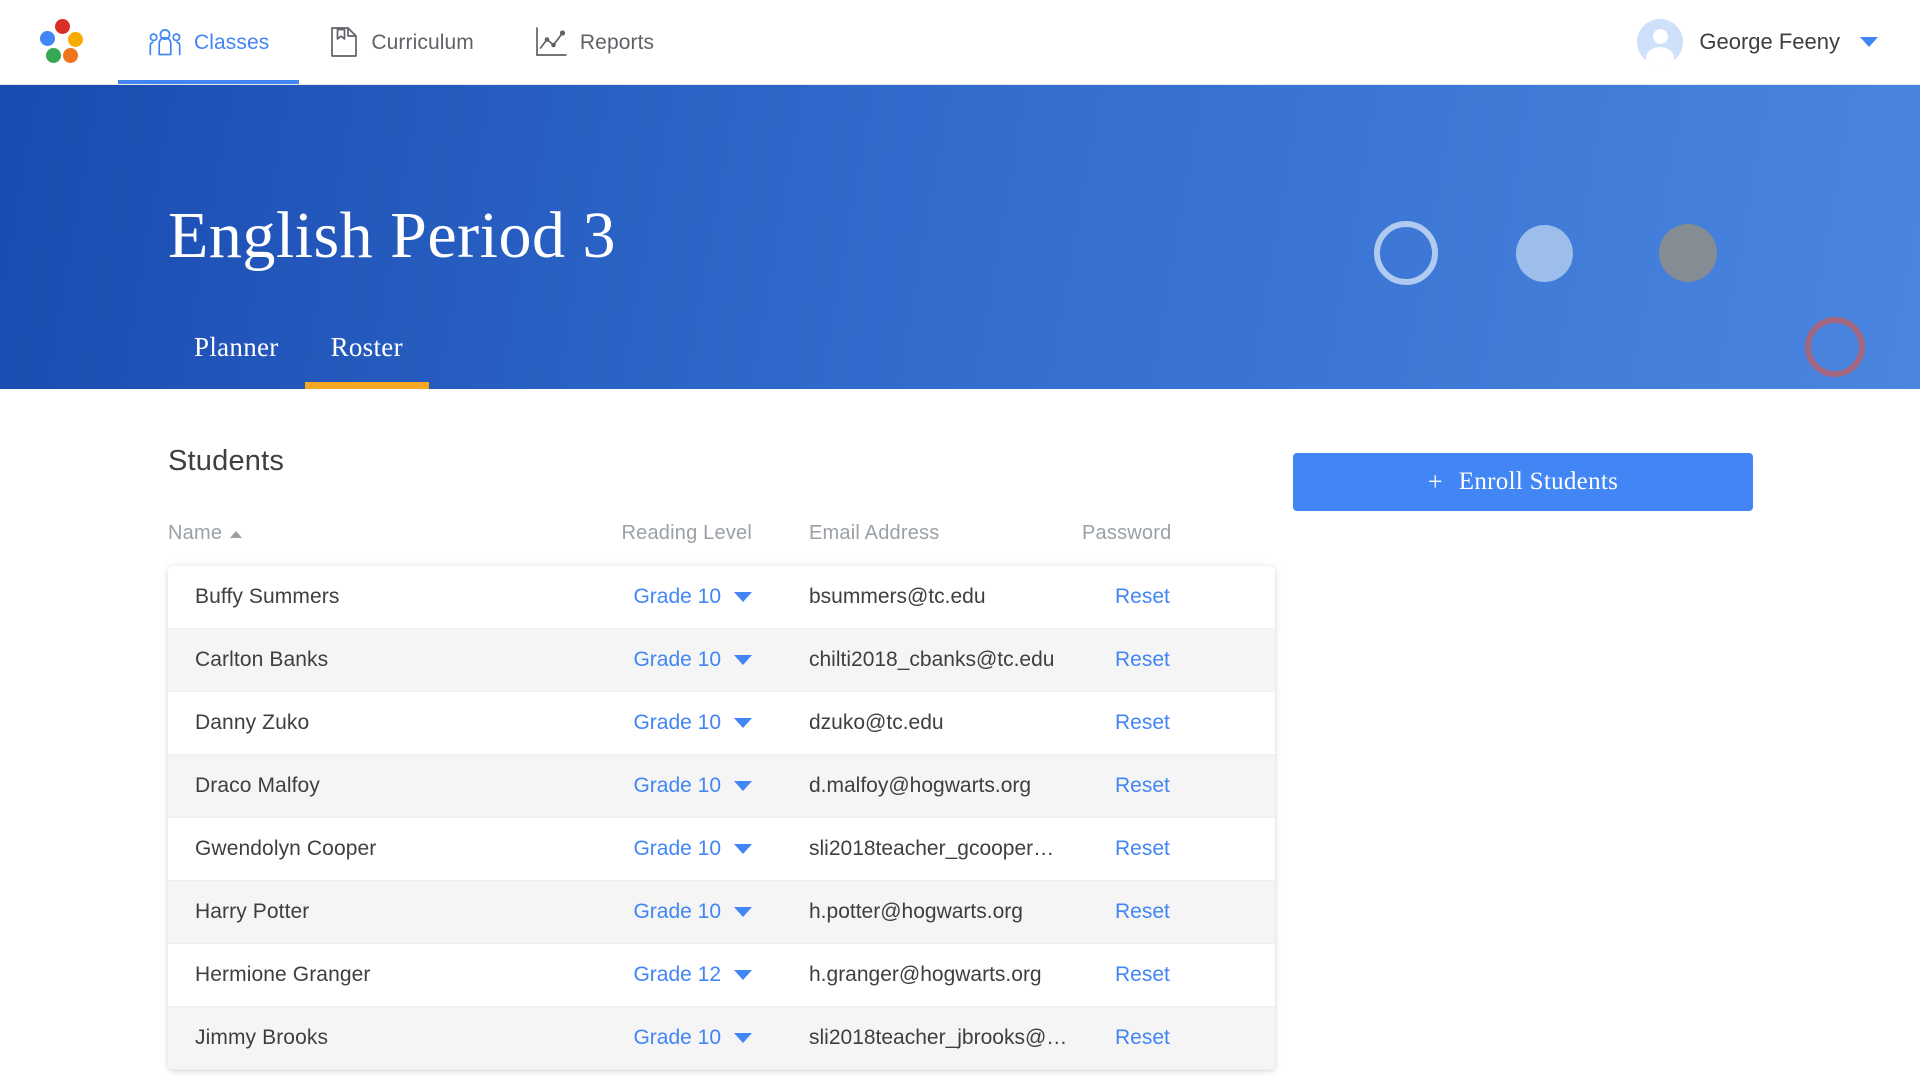 The width and height of the screenshot is (1920, 1080). What do you see at coordinates (1538, 481) in the screenshot?
I see `enroll-students-label: Enroll Students` at bounding box center [1538, 481].